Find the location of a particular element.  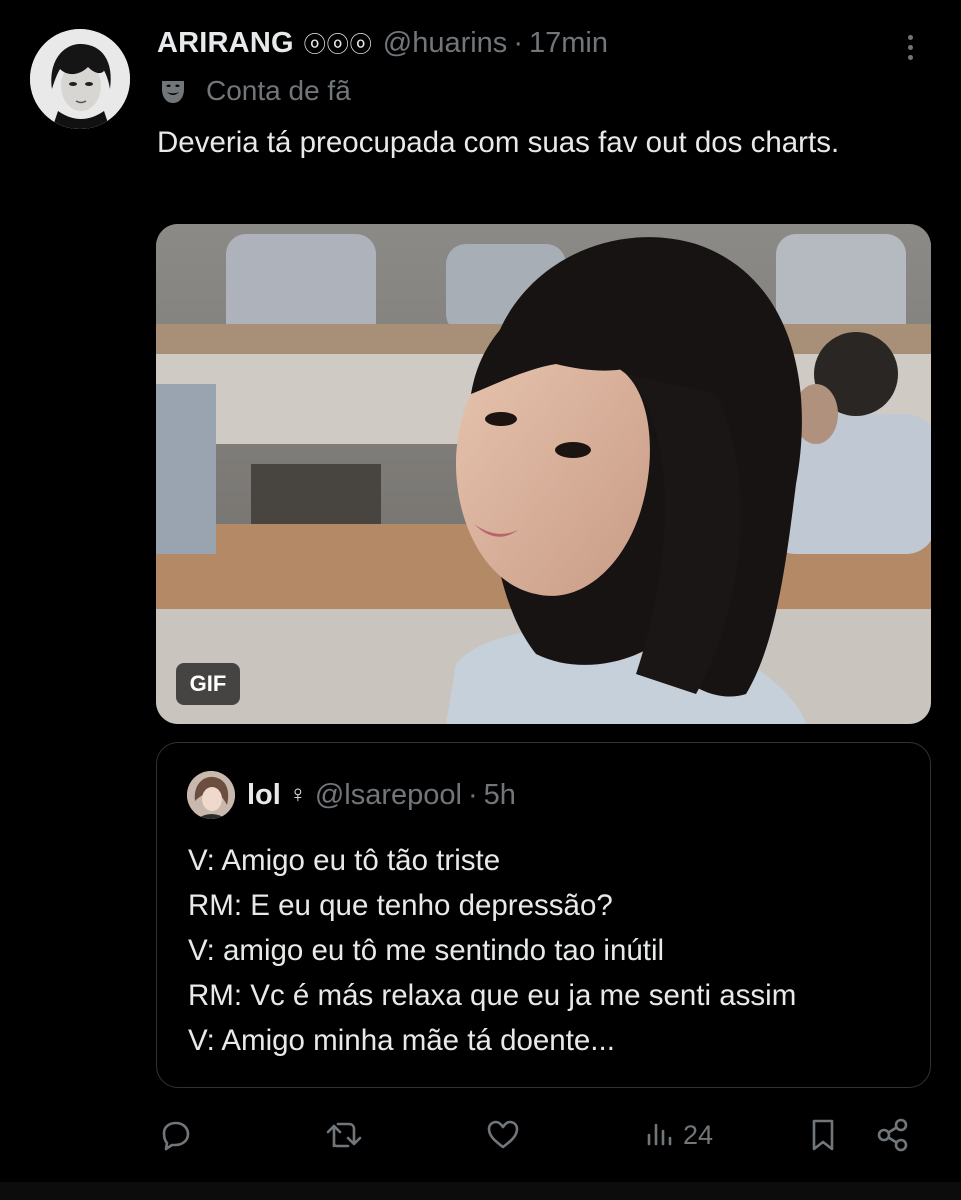

female-sign-icon: ♀ is located at coordinates (297, 794).